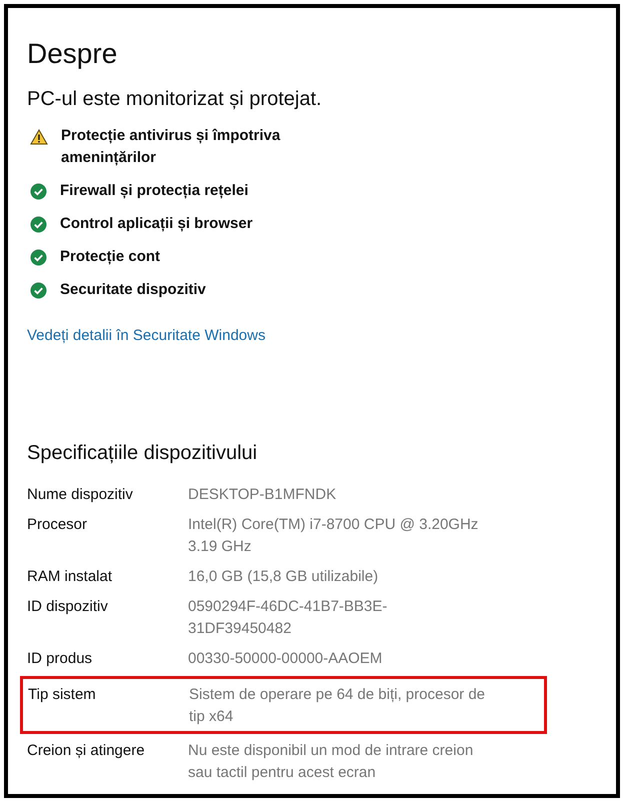 This screenshot has width=628, height=804. What do you see at coordinates (171, 147) in the screenshot?
I see `status-label: Protecție antivirus și împotriva amenințărilor` at bounding box center [171, 147].